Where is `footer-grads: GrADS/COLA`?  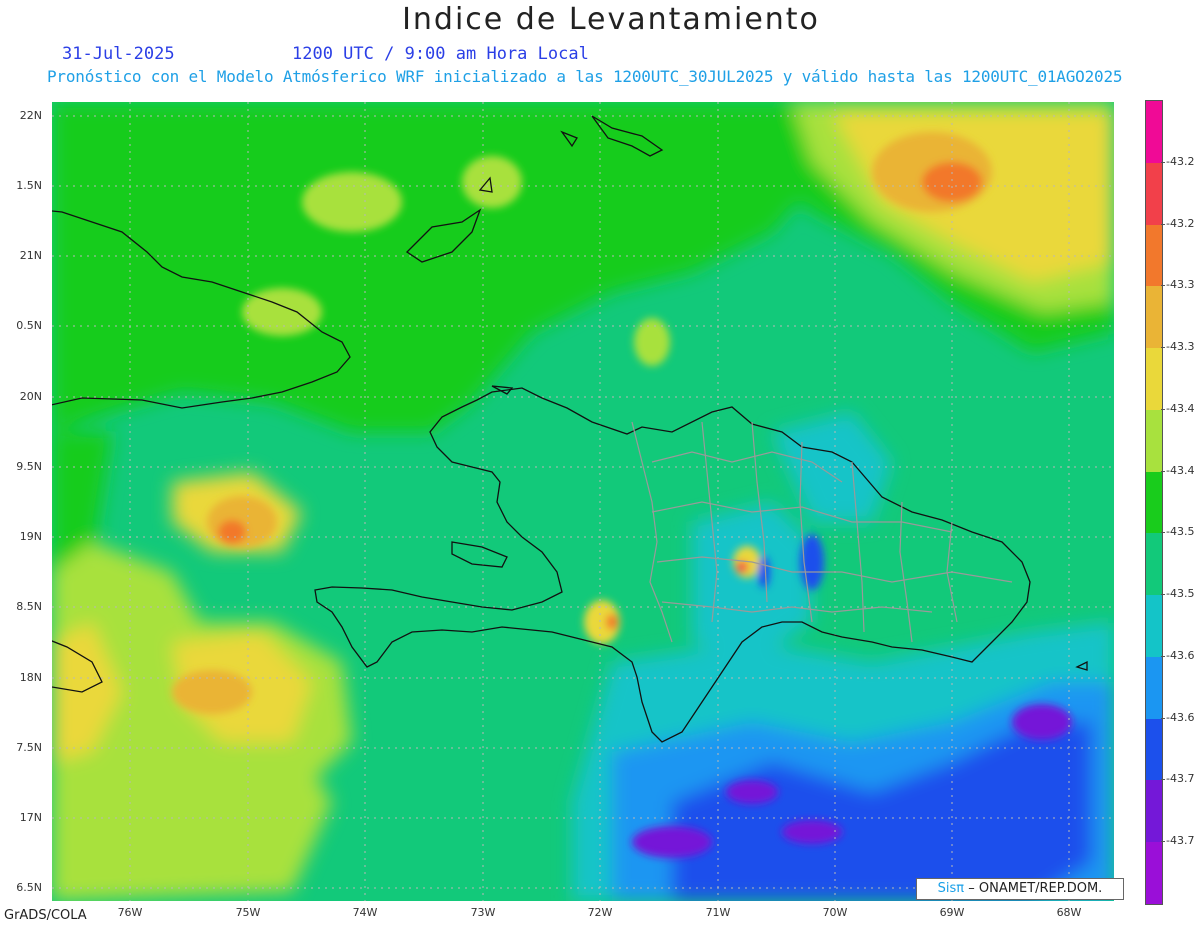 footer-grads: GrADS/COLA is located at coordinates (45, 915).